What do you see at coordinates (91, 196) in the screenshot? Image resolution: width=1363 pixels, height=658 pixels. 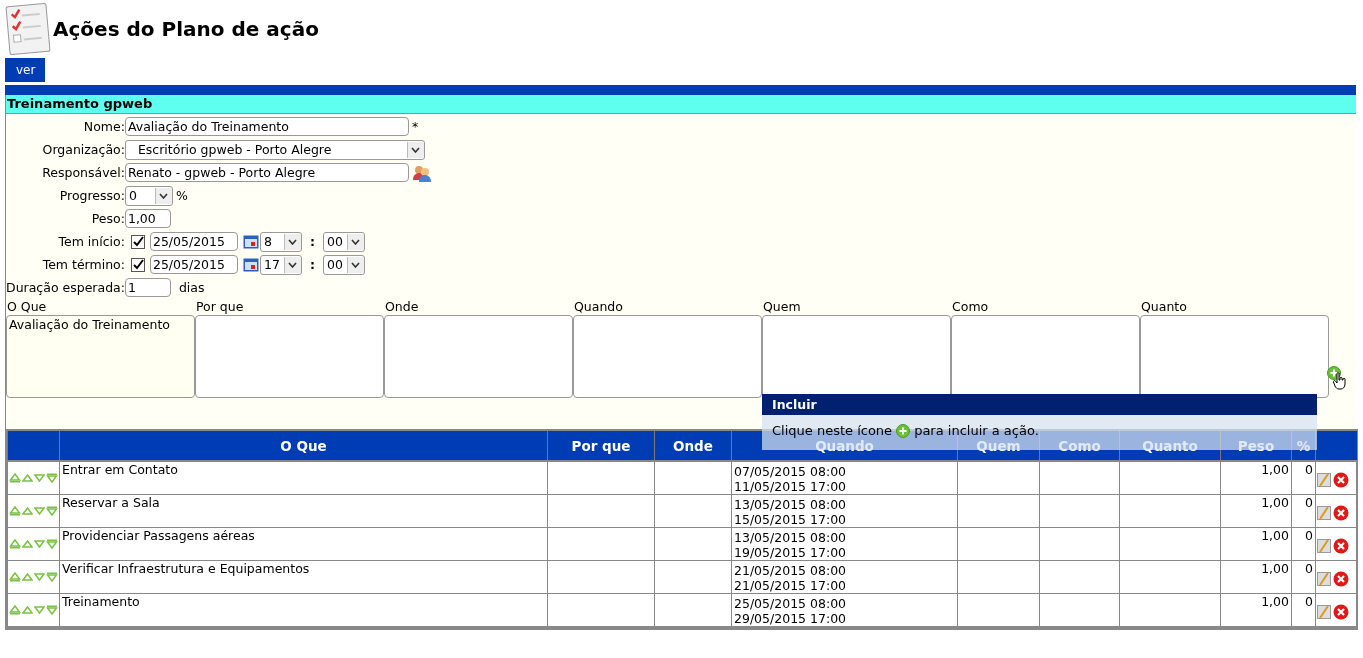 I see `field-label: Progresso:` at bounding box center [91, 196].